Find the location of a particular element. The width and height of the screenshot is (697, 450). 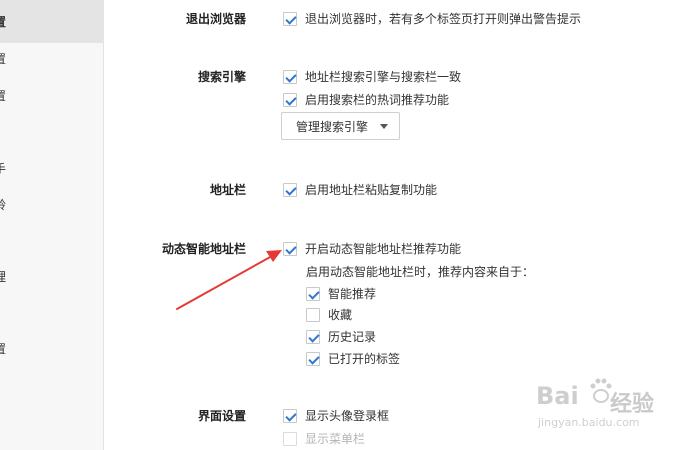

option-label: 启用地址栏粘贴复制功能 is located at coordinates (371, 190).